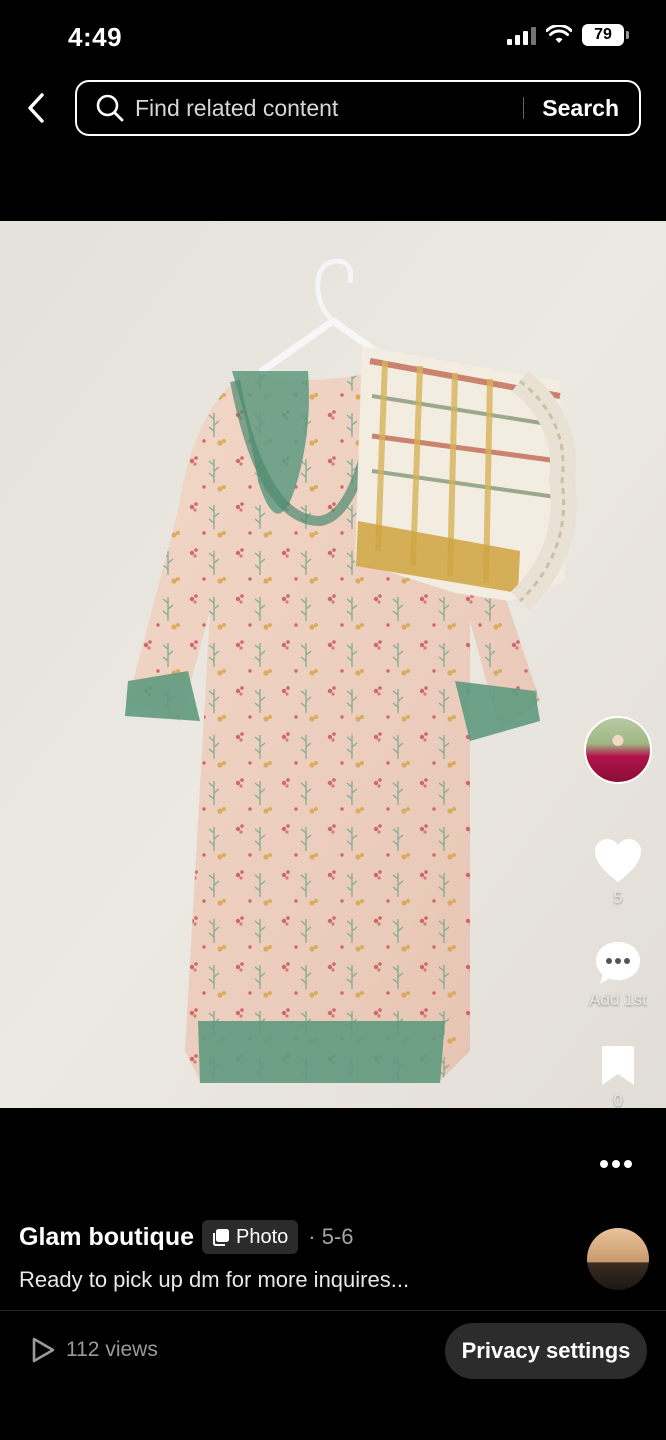  Describe the element at coordinates (95, 37) in the screenshot. I see `status-time: 4:49` at that location.